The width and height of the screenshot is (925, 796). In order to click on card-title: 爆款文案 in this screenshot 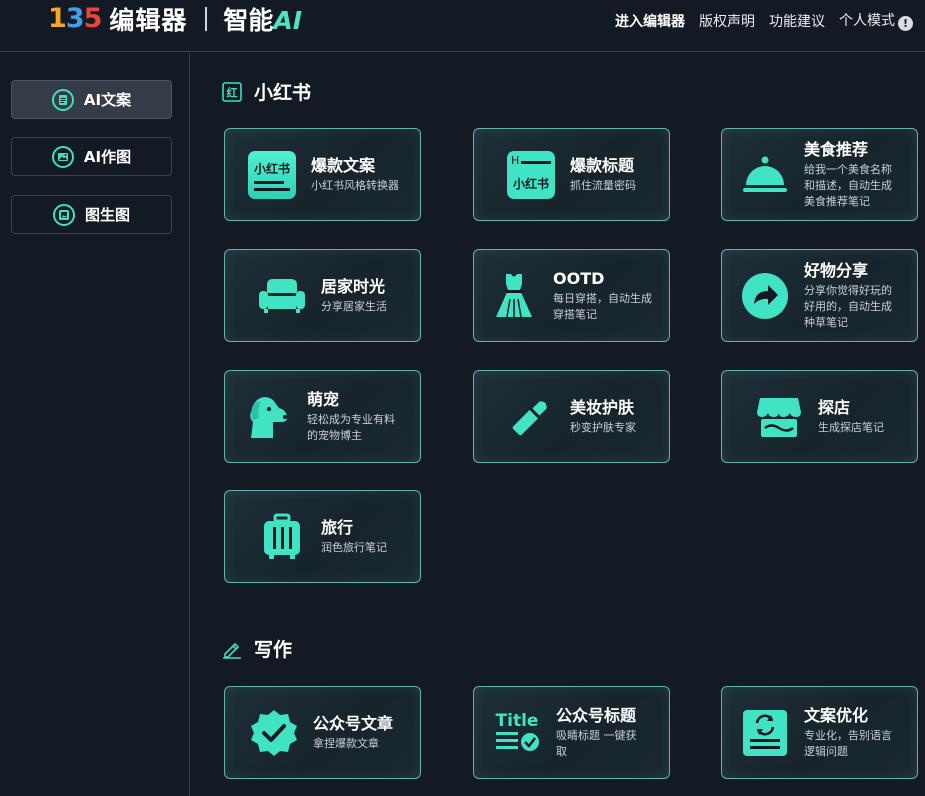, I will do `click(343, 165)`.